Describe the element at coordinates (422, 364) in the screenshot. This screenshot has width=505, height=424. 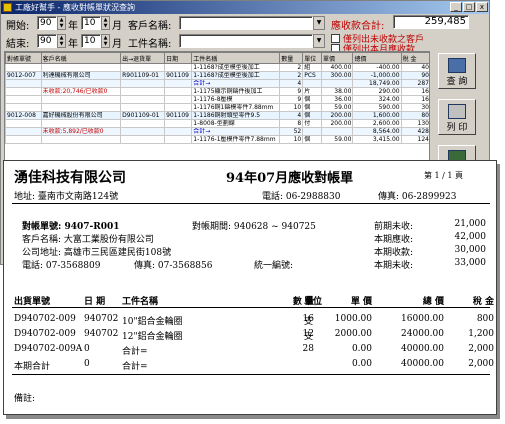
I see `report-cell: 40000.00` at that location.